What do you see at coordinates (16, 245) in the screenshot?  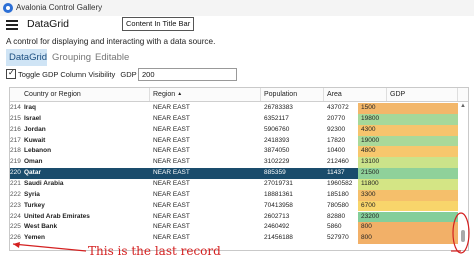 I see `annotation-arrowhead-icon` at bounding box center [16, 245].